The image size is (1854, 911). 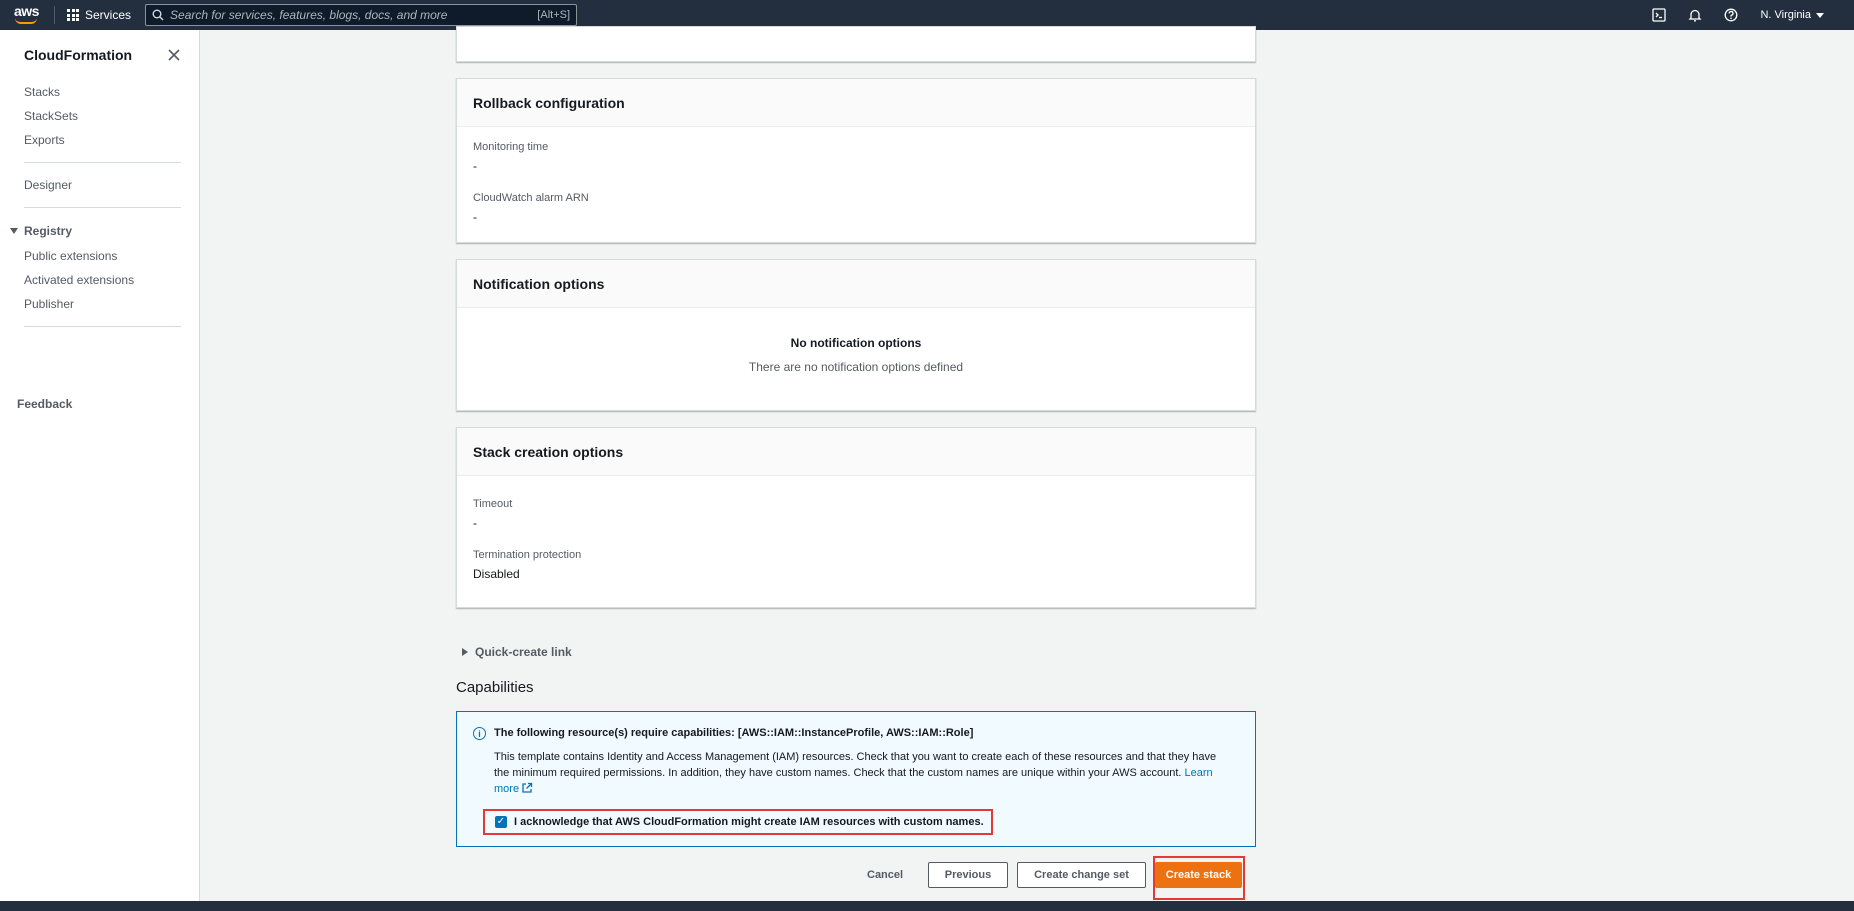 What do you see at coordinates (856, 284) in the screenshot?
I see `panel-header: Notification options` at bounding box center [856, 284].